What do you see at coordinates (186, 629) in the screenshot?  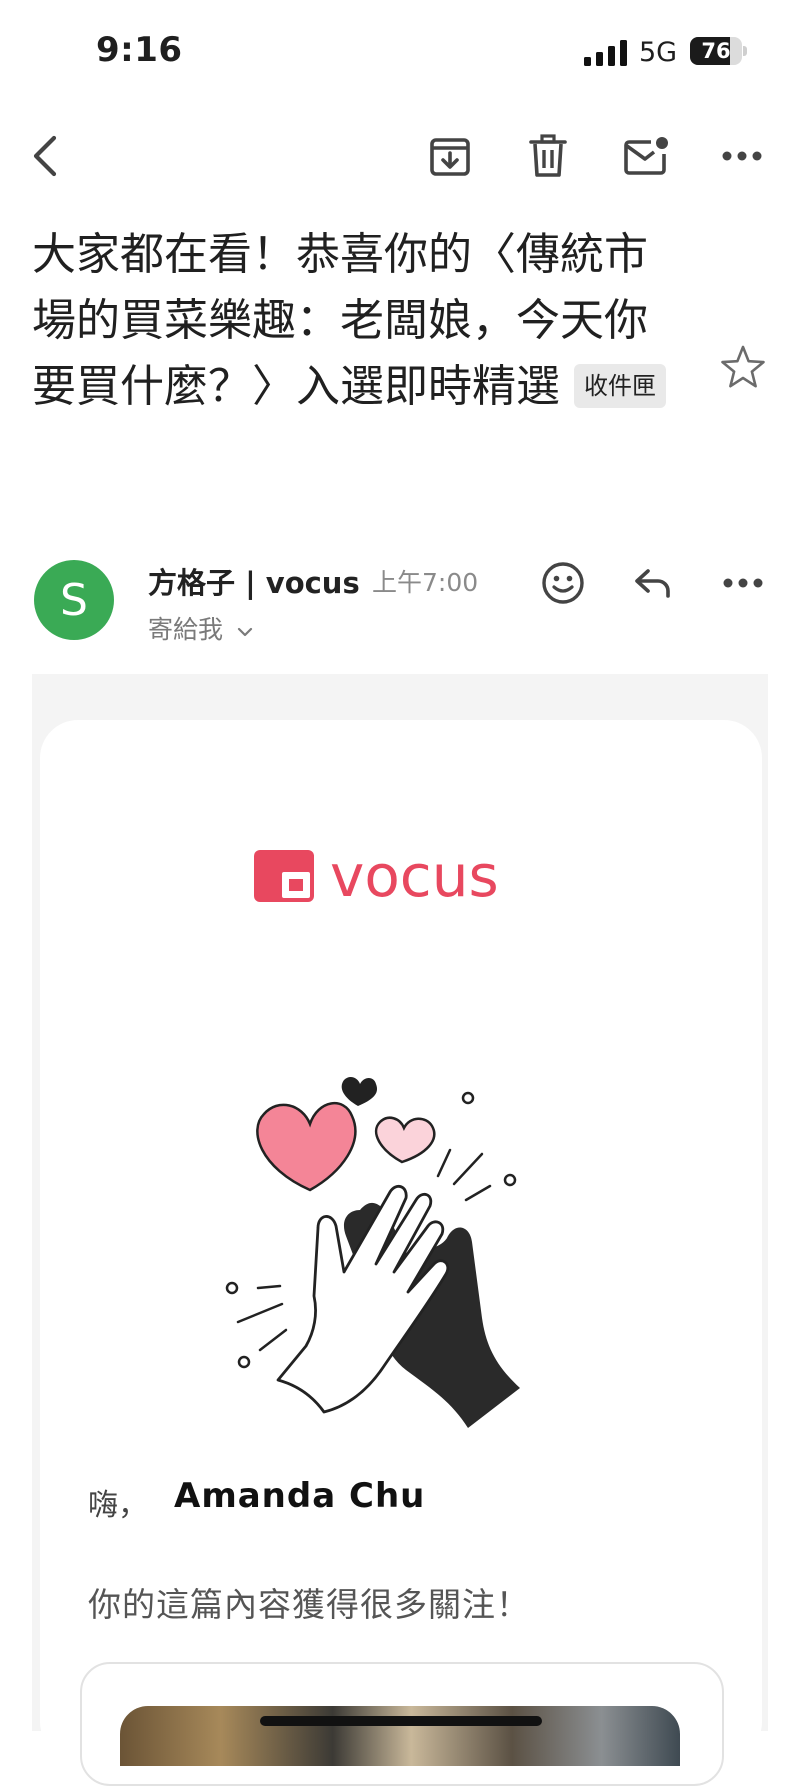 I see `recipient-label: 寄給我` at bounding box center [186, 629].